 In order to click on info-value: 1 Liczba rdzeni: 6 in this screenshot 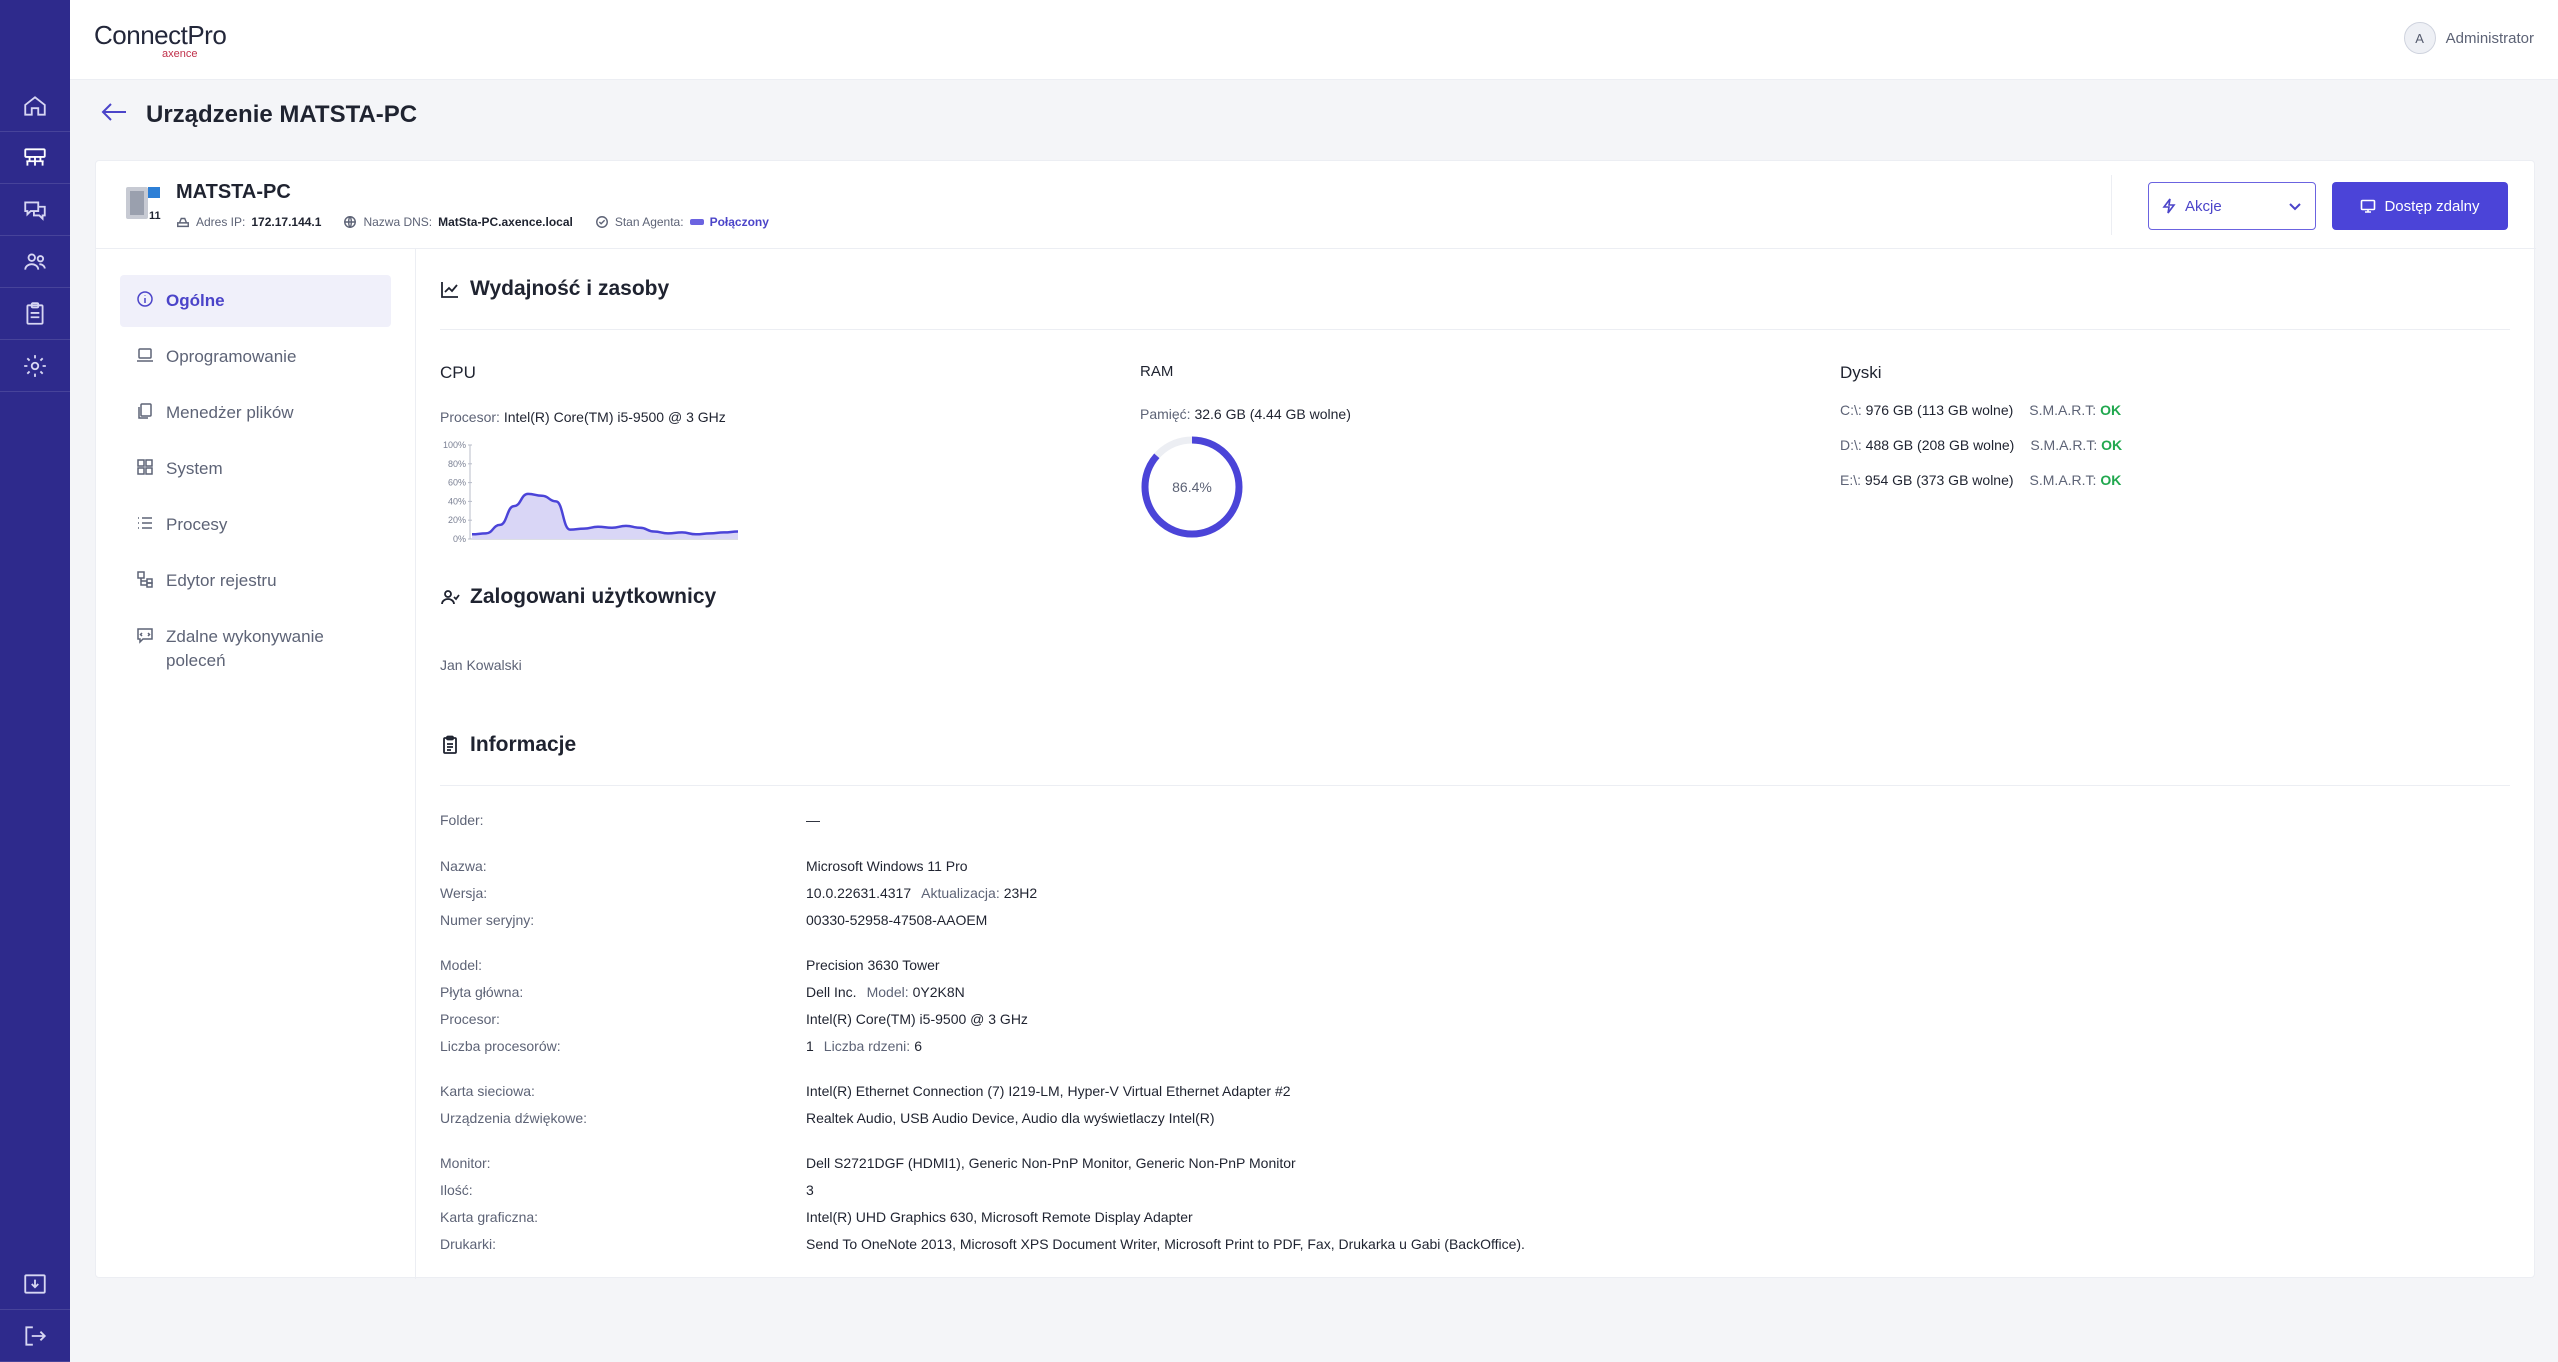, I will do `click(864, 1046)`.